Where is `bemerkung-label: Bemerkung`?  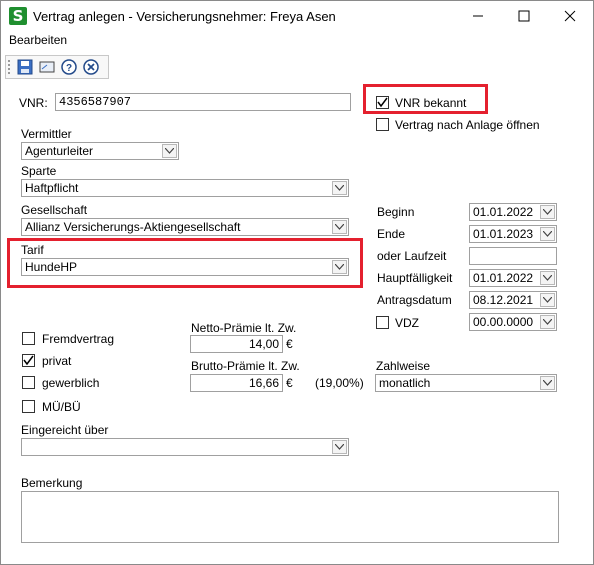
bemerkung-label: Bemerkung is located at coordinates (52, 483).